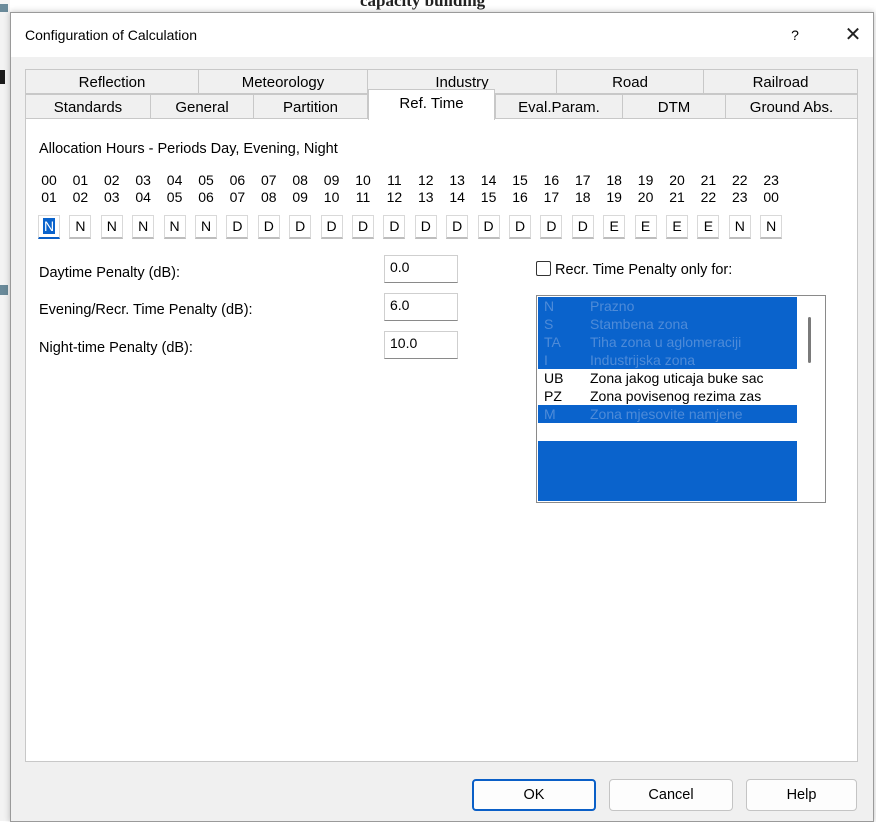 The image size is (876, 822). I want to click on period-select-hour-08: D, so click(300, 227).